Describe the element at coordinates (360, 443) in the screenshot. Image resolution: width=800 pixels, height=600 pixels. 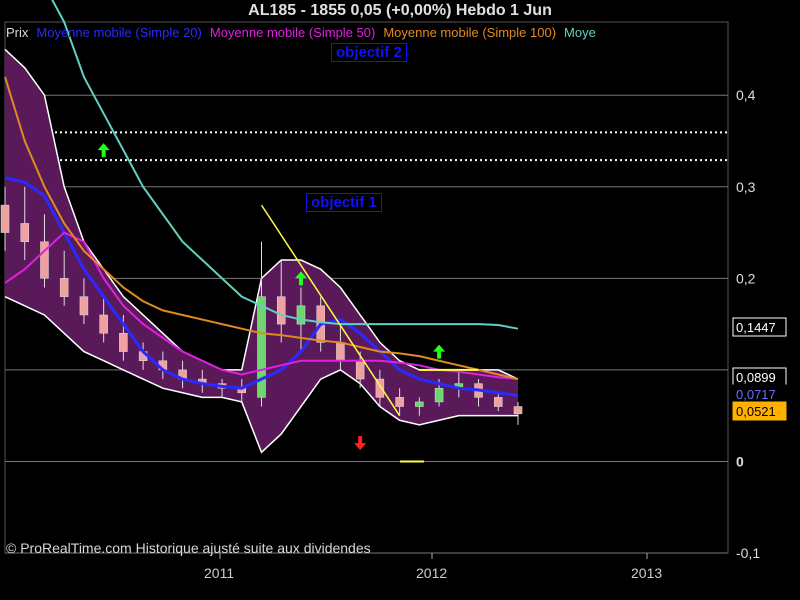
I see `signal-arrow-down` at that location.